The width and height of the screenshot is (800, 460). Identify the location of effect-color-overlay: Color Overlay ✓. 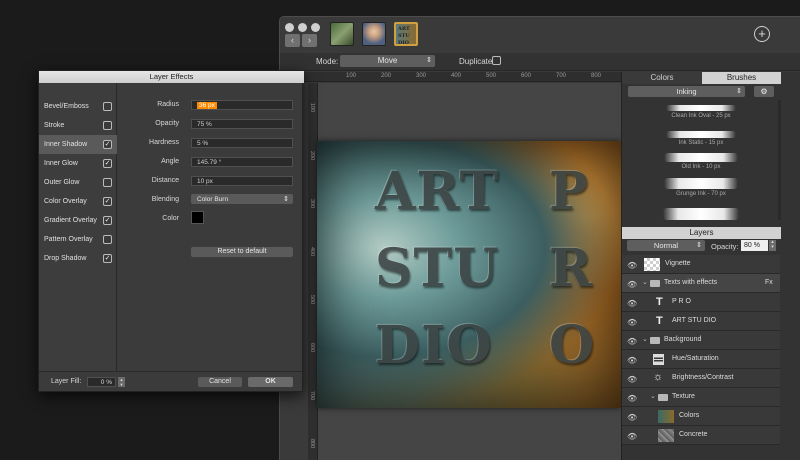
(78, 201).